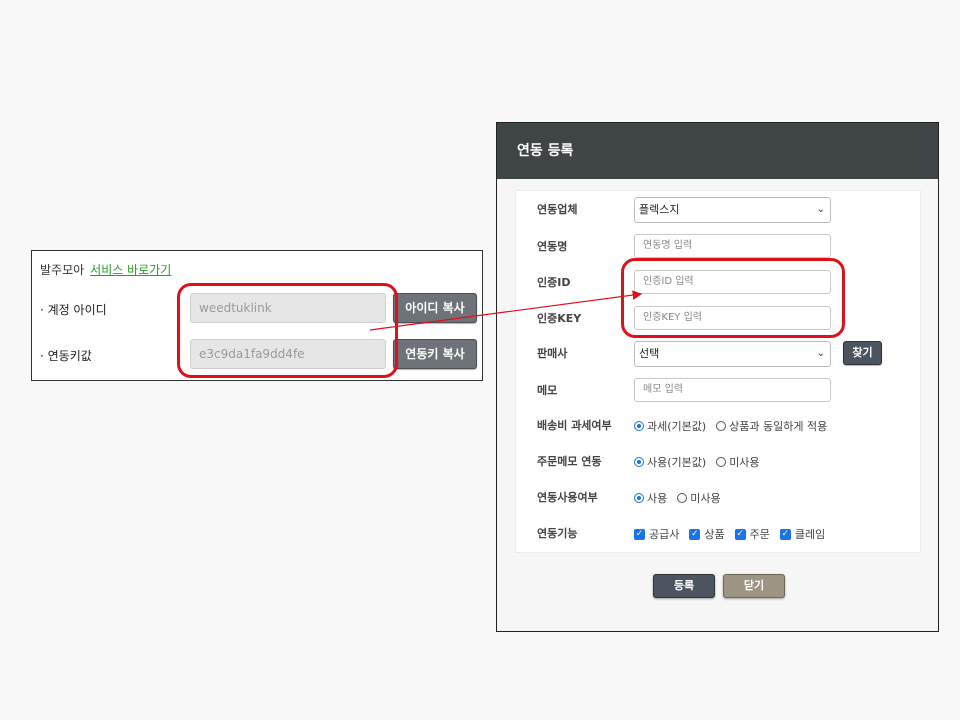 Image resolution: width=960 pixels, height=720 pixels. I want to click on feature-product-checkbox: ✓ 상품, so click(707, 534).